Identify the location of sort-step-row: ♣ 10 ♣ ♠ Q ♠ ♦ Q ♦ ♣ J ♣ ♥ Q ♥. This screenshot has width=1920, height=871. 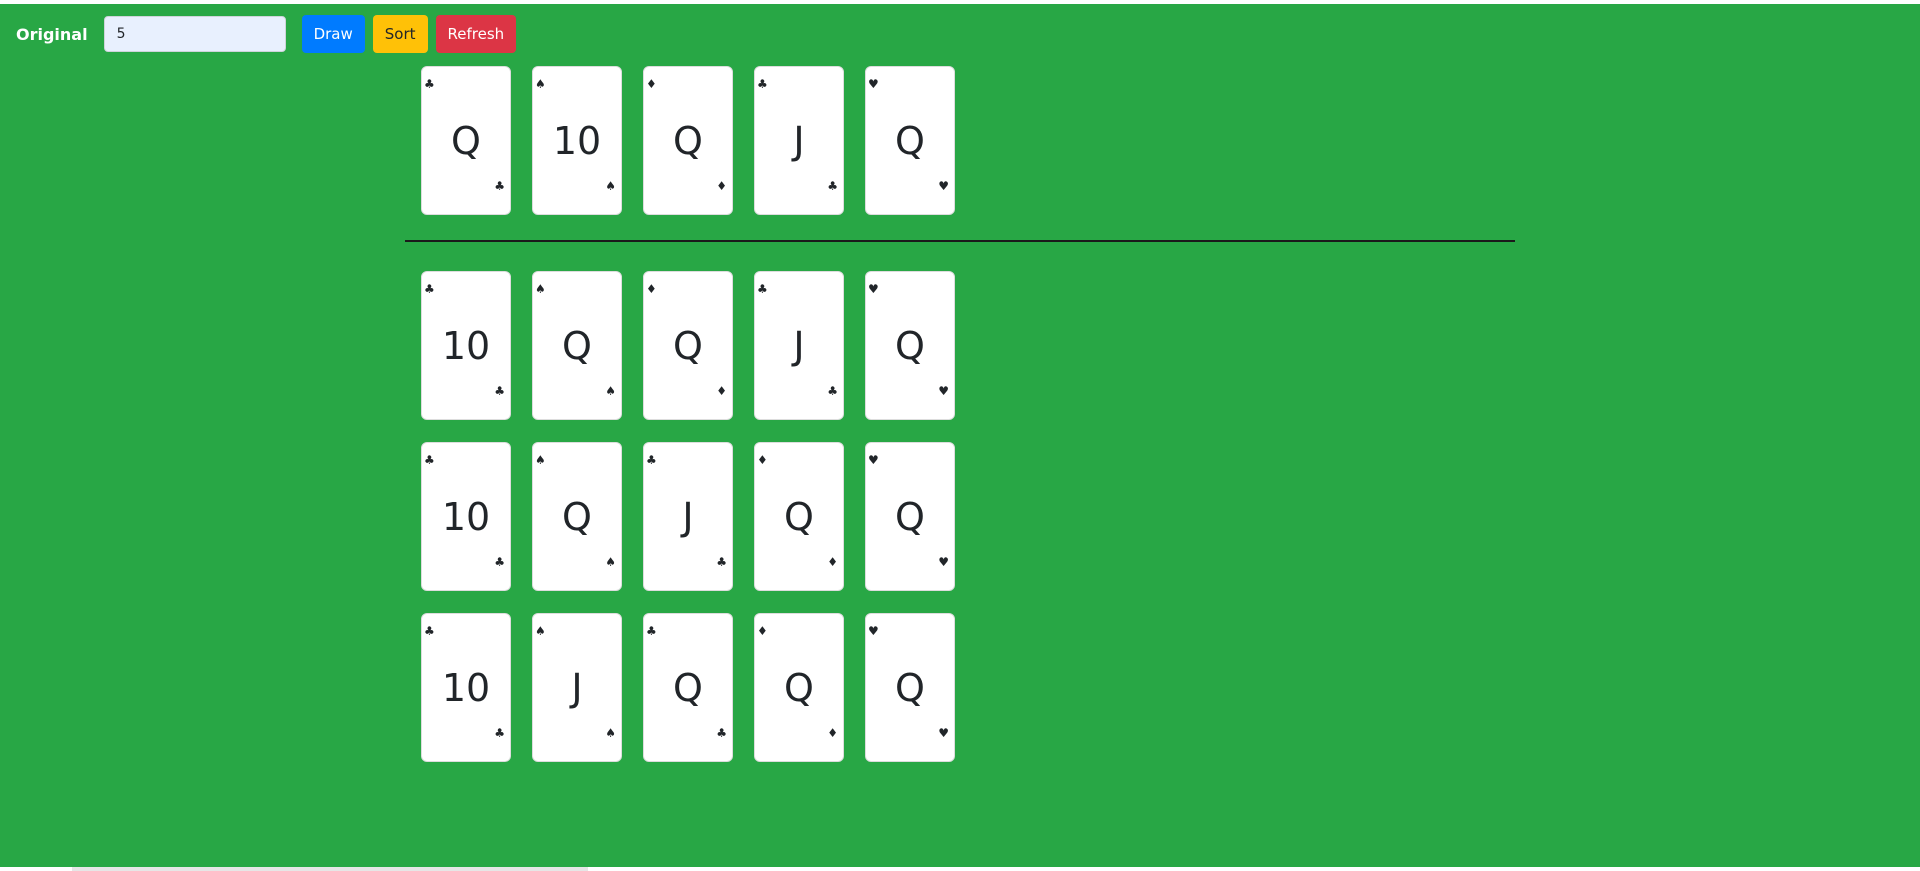
(698, 345).